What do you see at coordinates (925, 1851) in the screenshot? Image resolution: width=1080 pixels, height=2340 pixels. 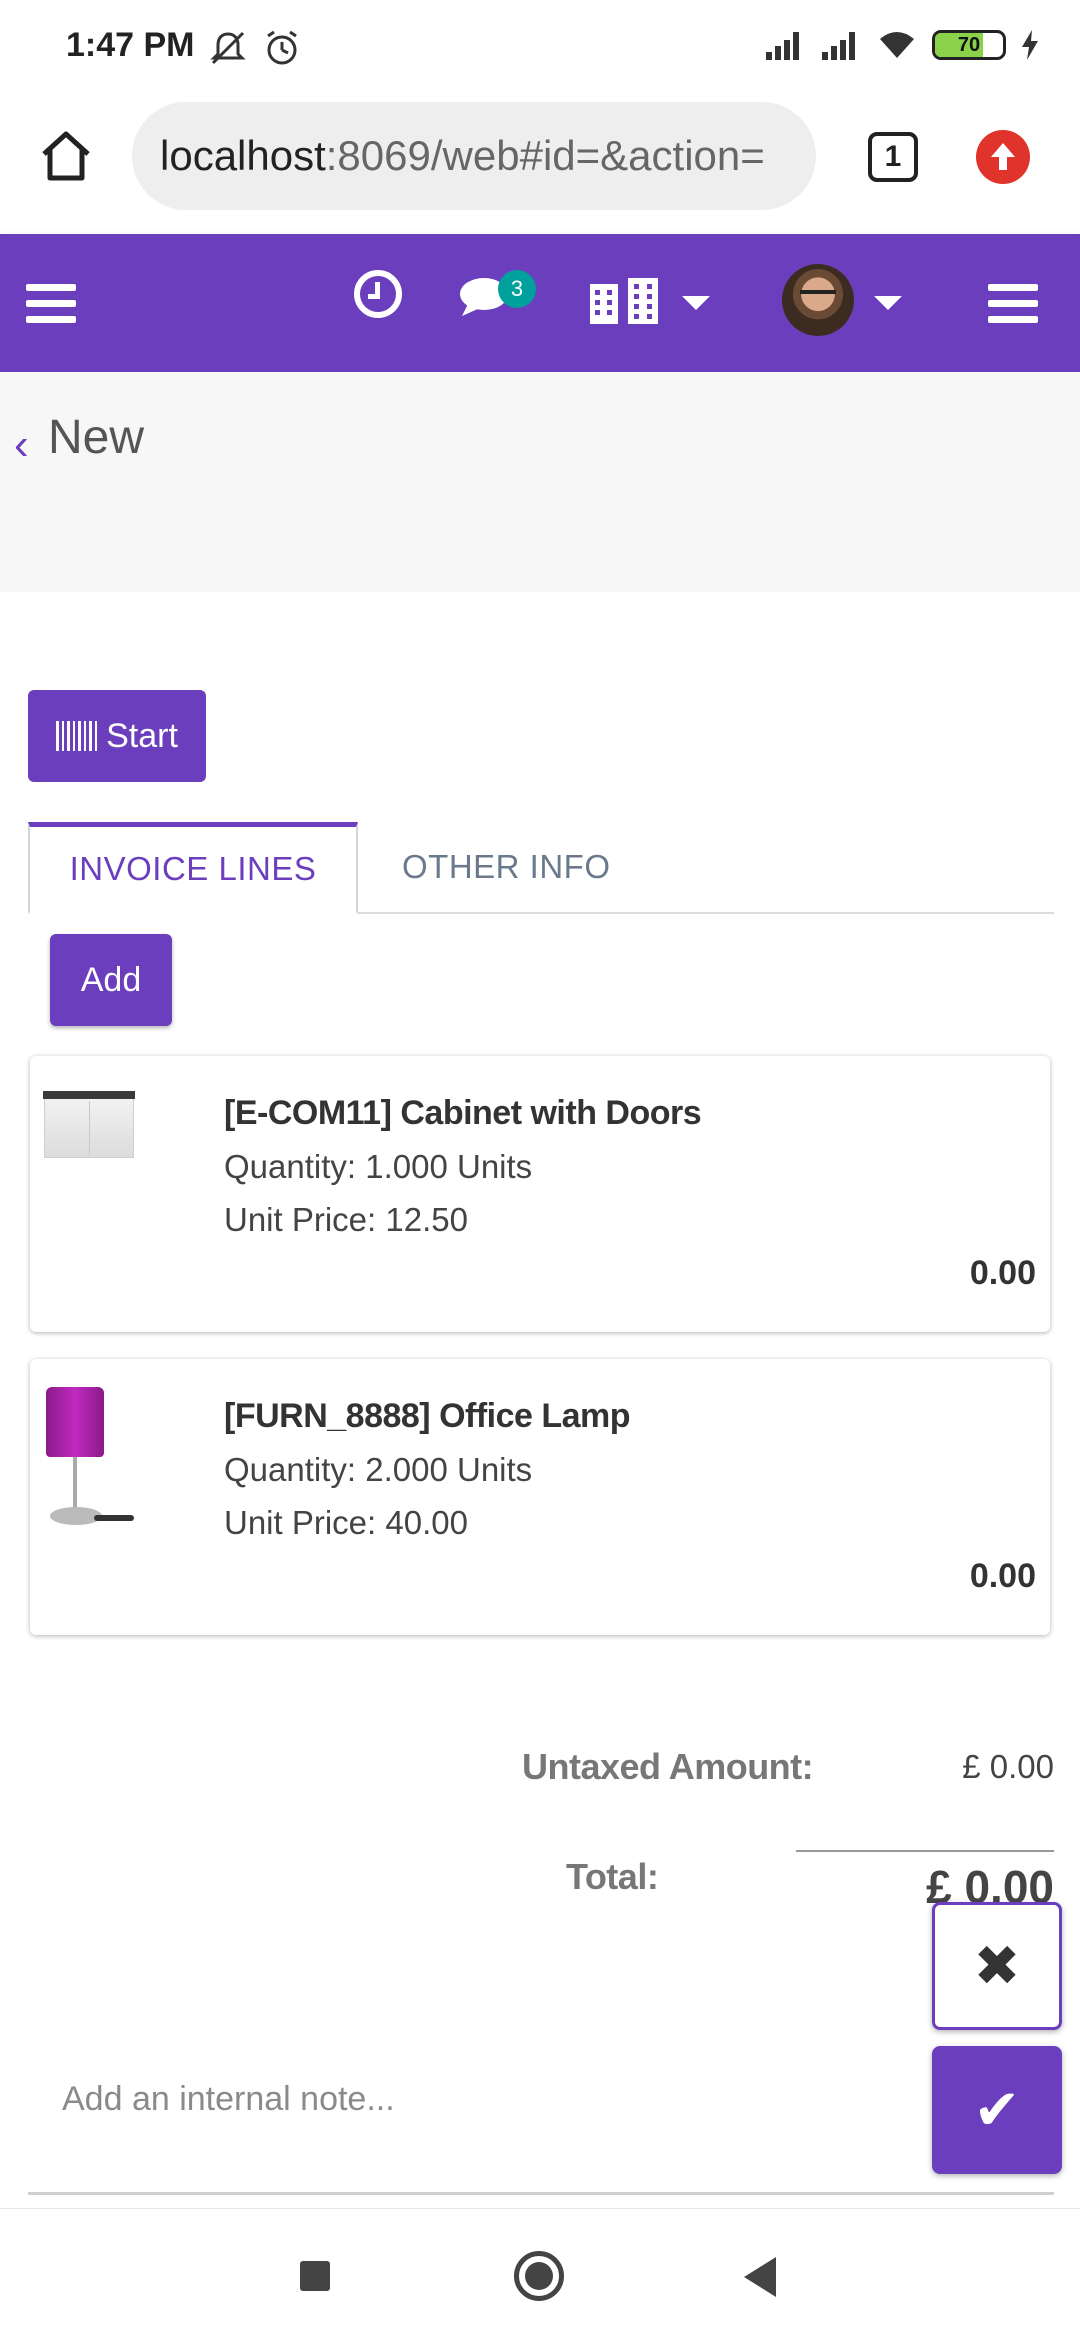 I see `totals-divider` at bounding box center [925, 1851].